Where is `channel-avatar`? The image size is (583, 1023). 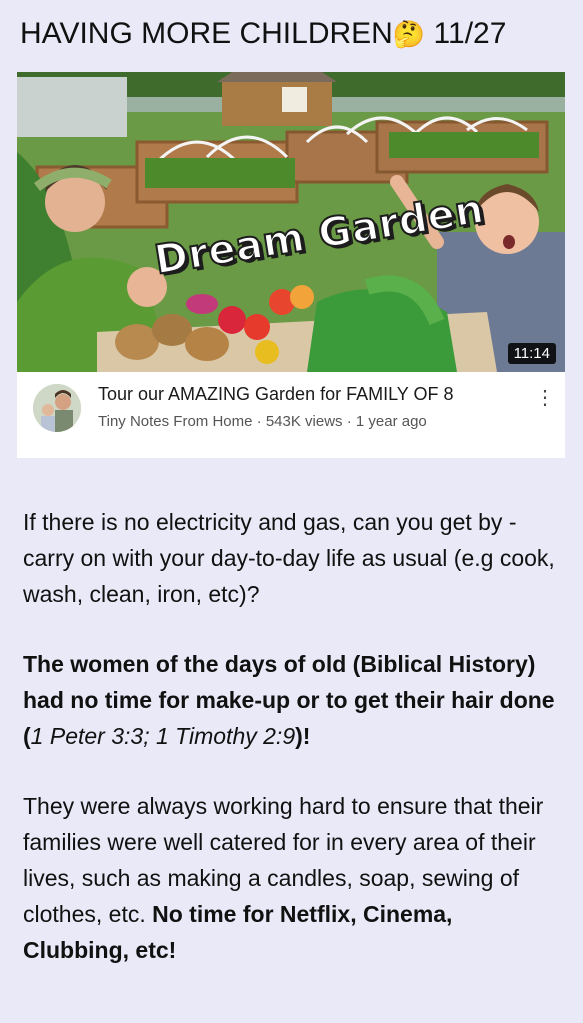
channel-avatar is located at coordinates (57, 408).